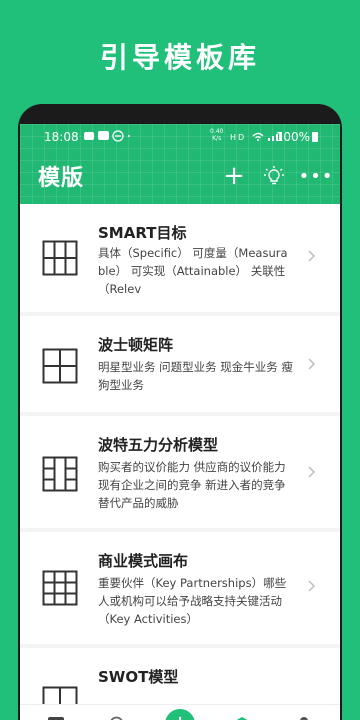  I want to click on tab-templates, so click(242, 712).